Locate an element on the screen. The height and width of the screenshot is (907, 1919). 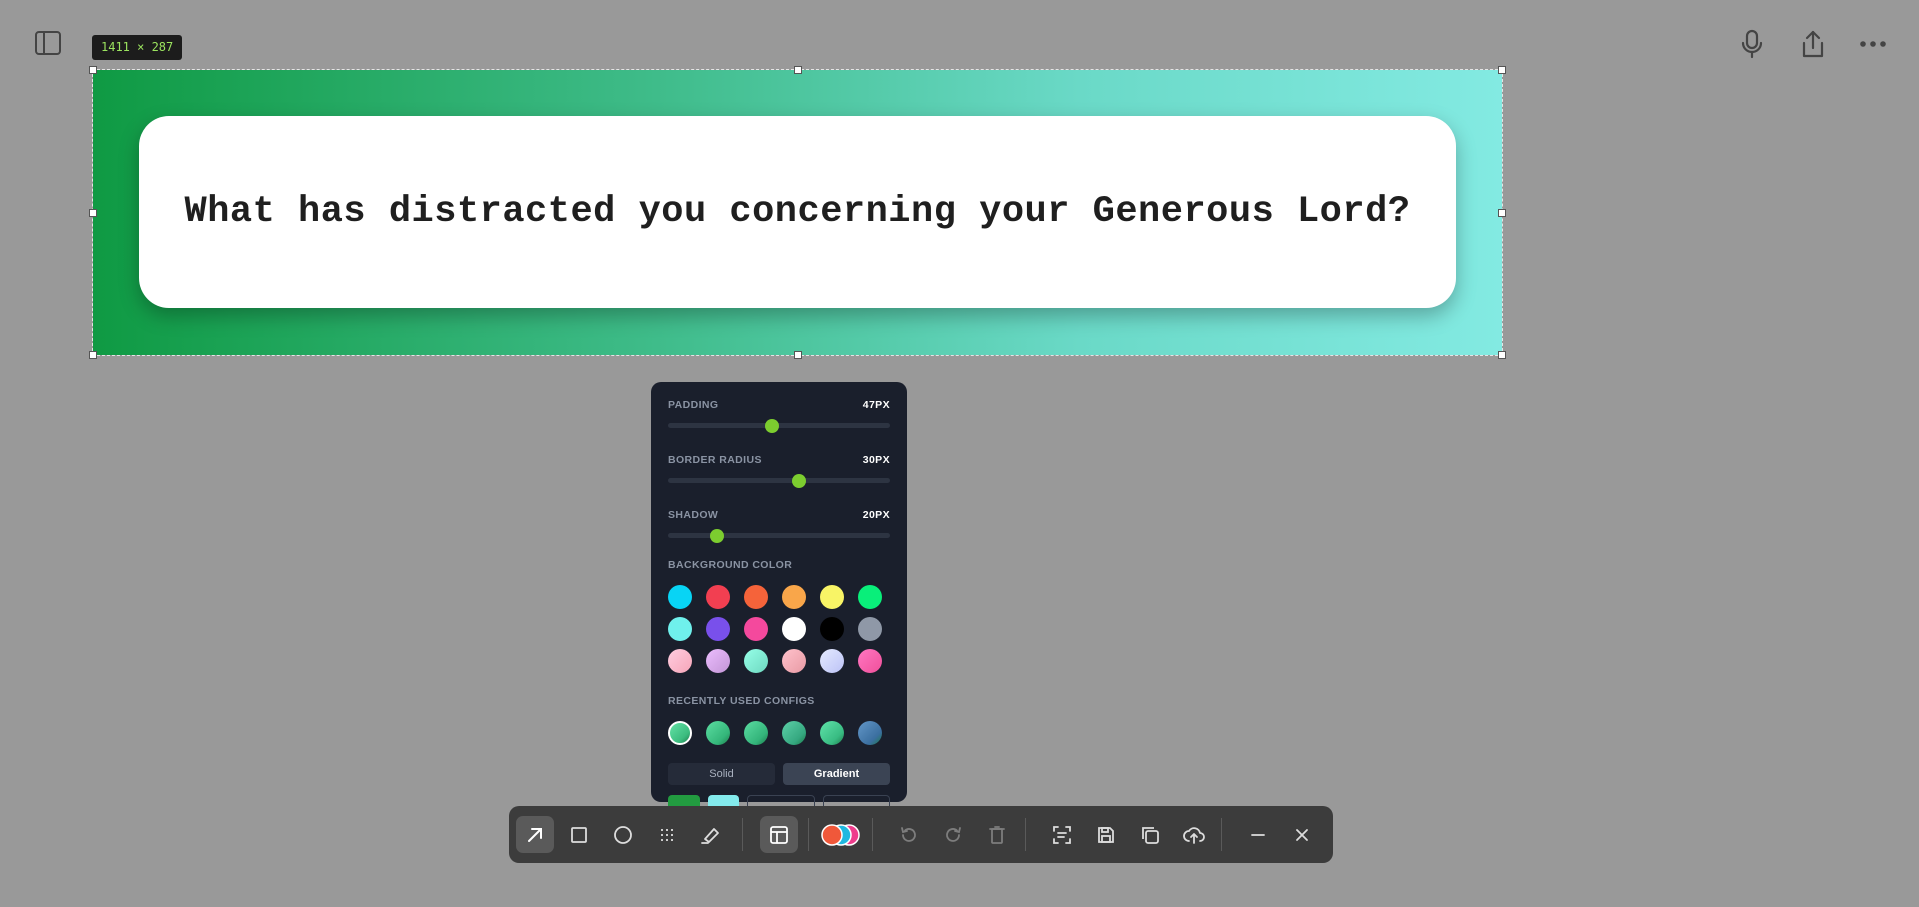
highlighter-tool-button is located at coordinates (711, 834).